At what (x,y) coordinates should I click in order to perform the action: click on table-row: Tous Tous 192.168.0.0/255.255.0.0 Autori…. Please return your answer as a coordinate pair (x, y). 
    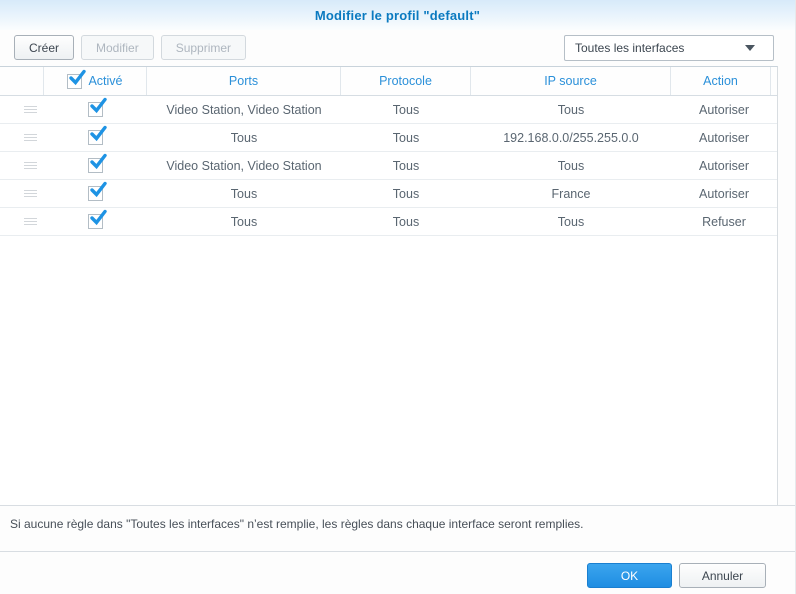
    Looking at the image, I should click on (388, 138).